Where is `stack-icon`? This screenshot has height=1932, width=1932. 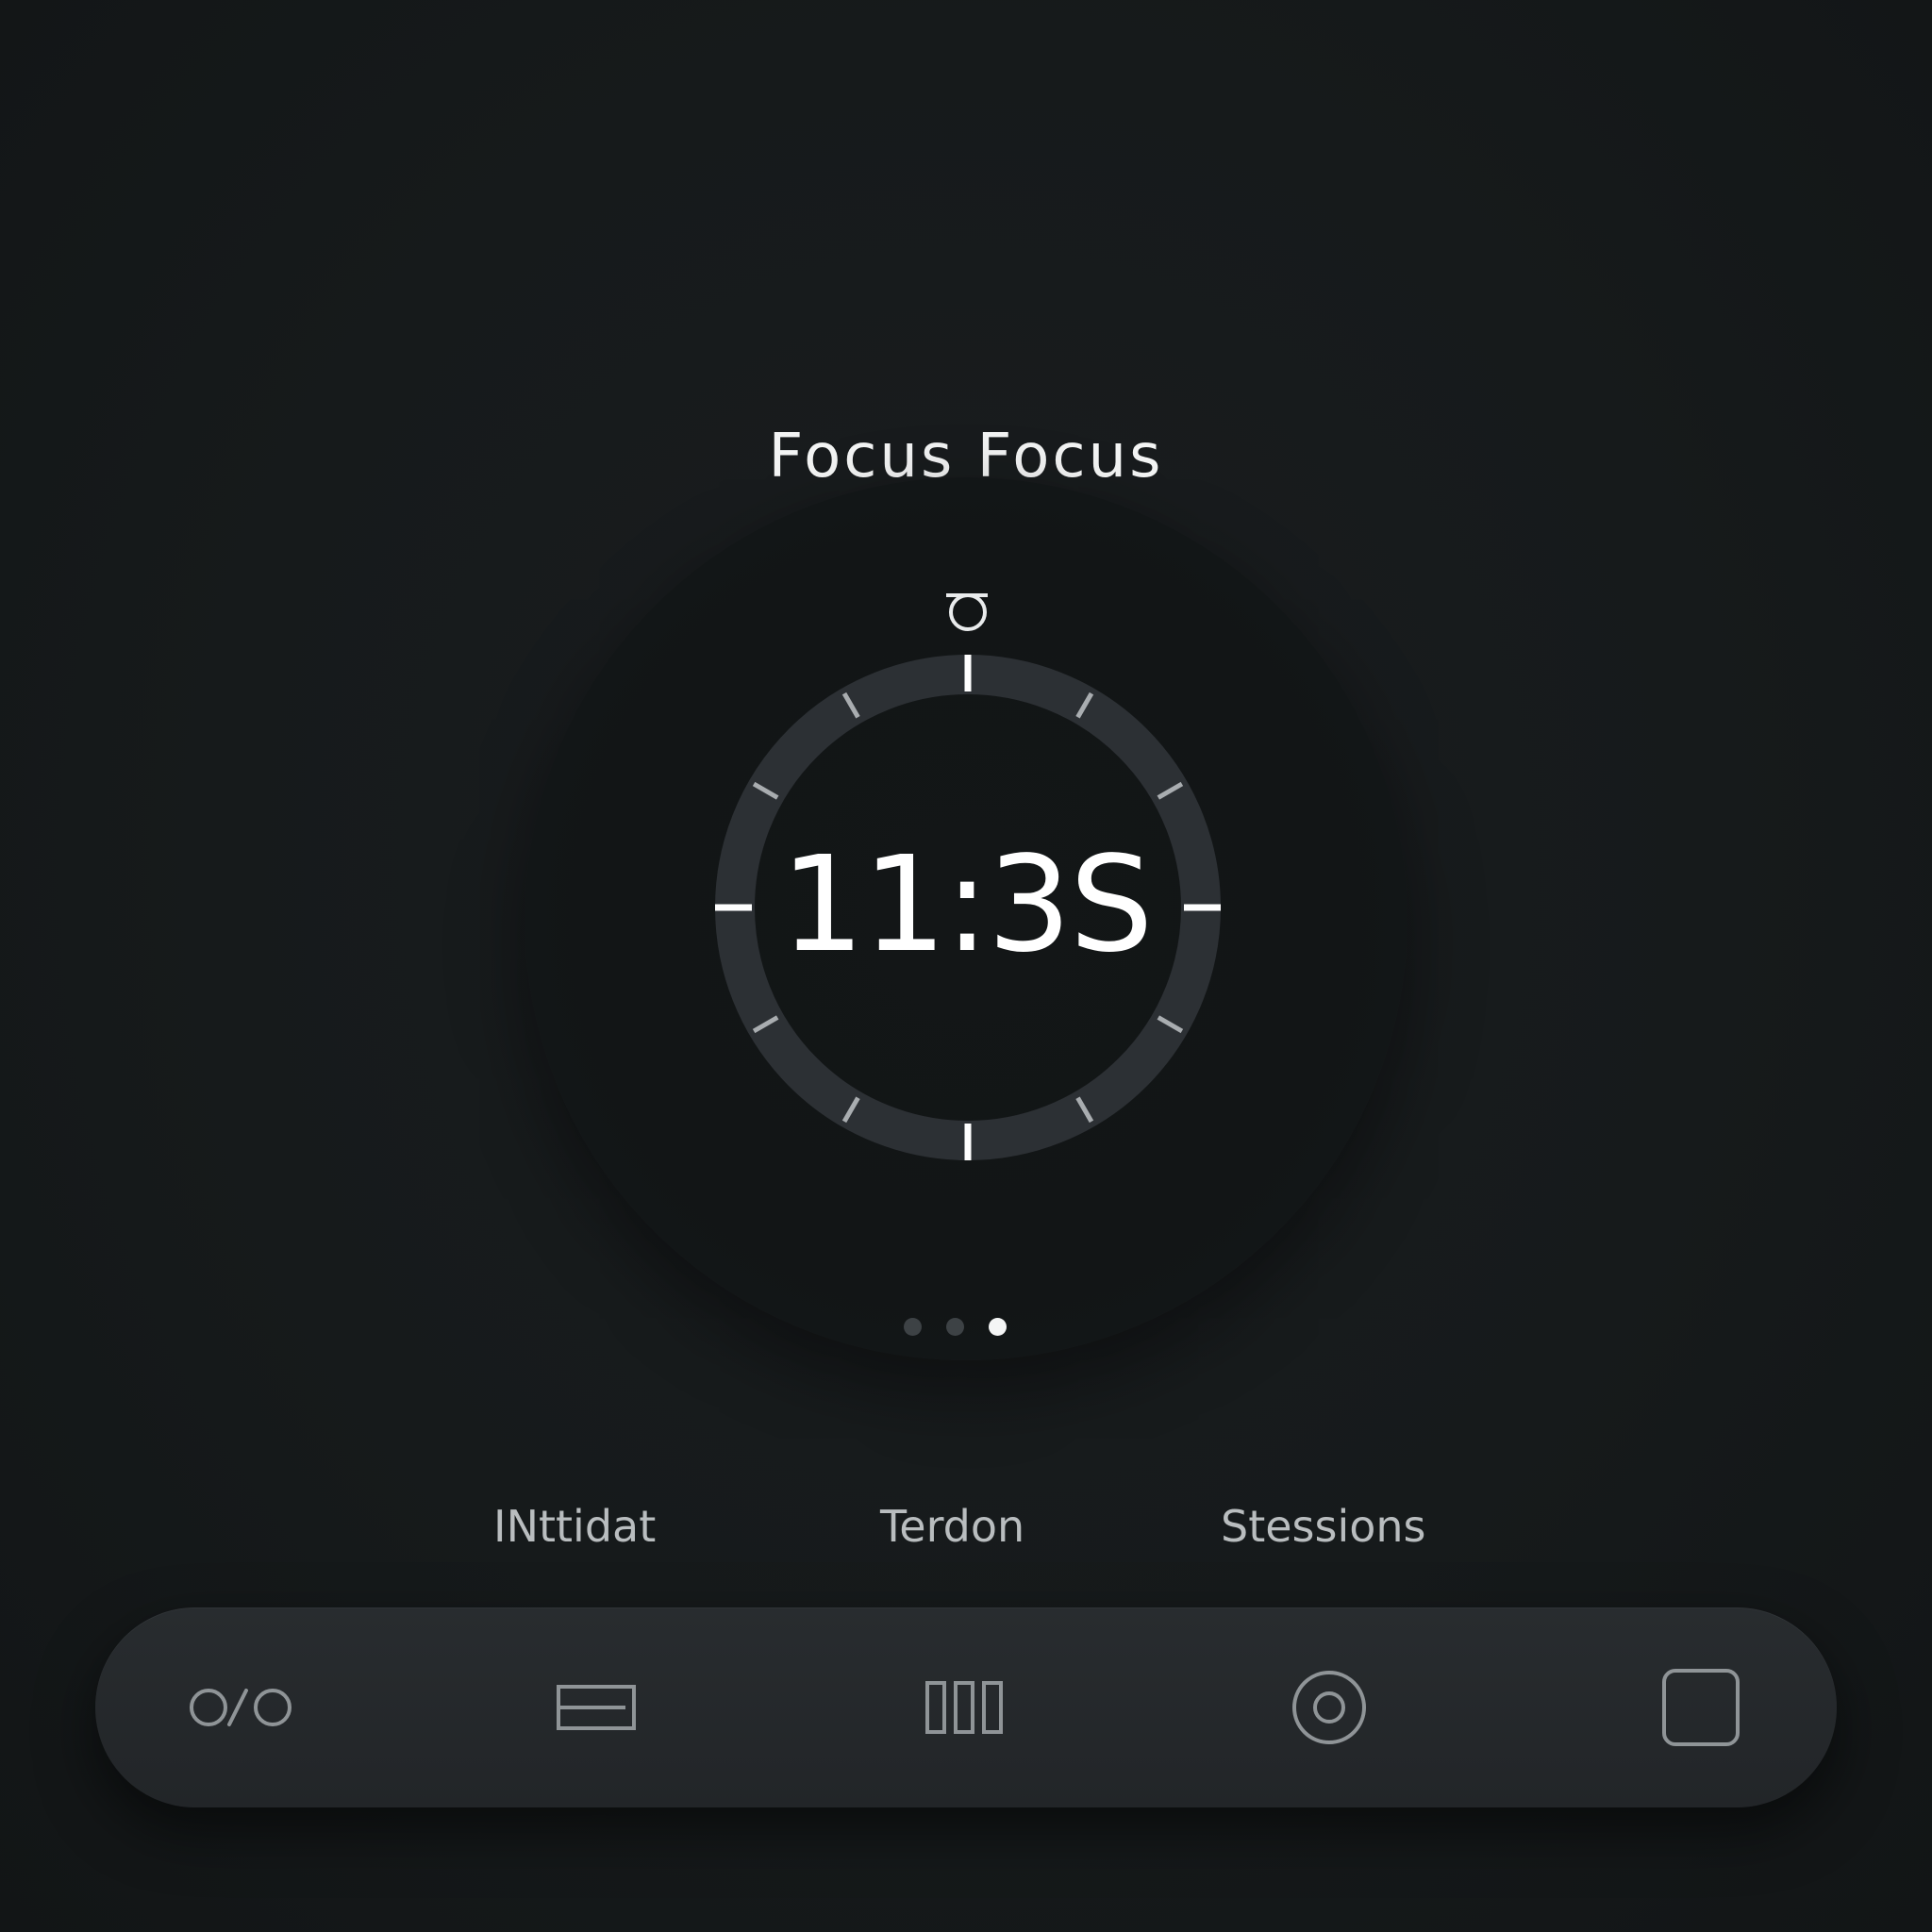 stack-icon is located at coordinates (596, 1708).